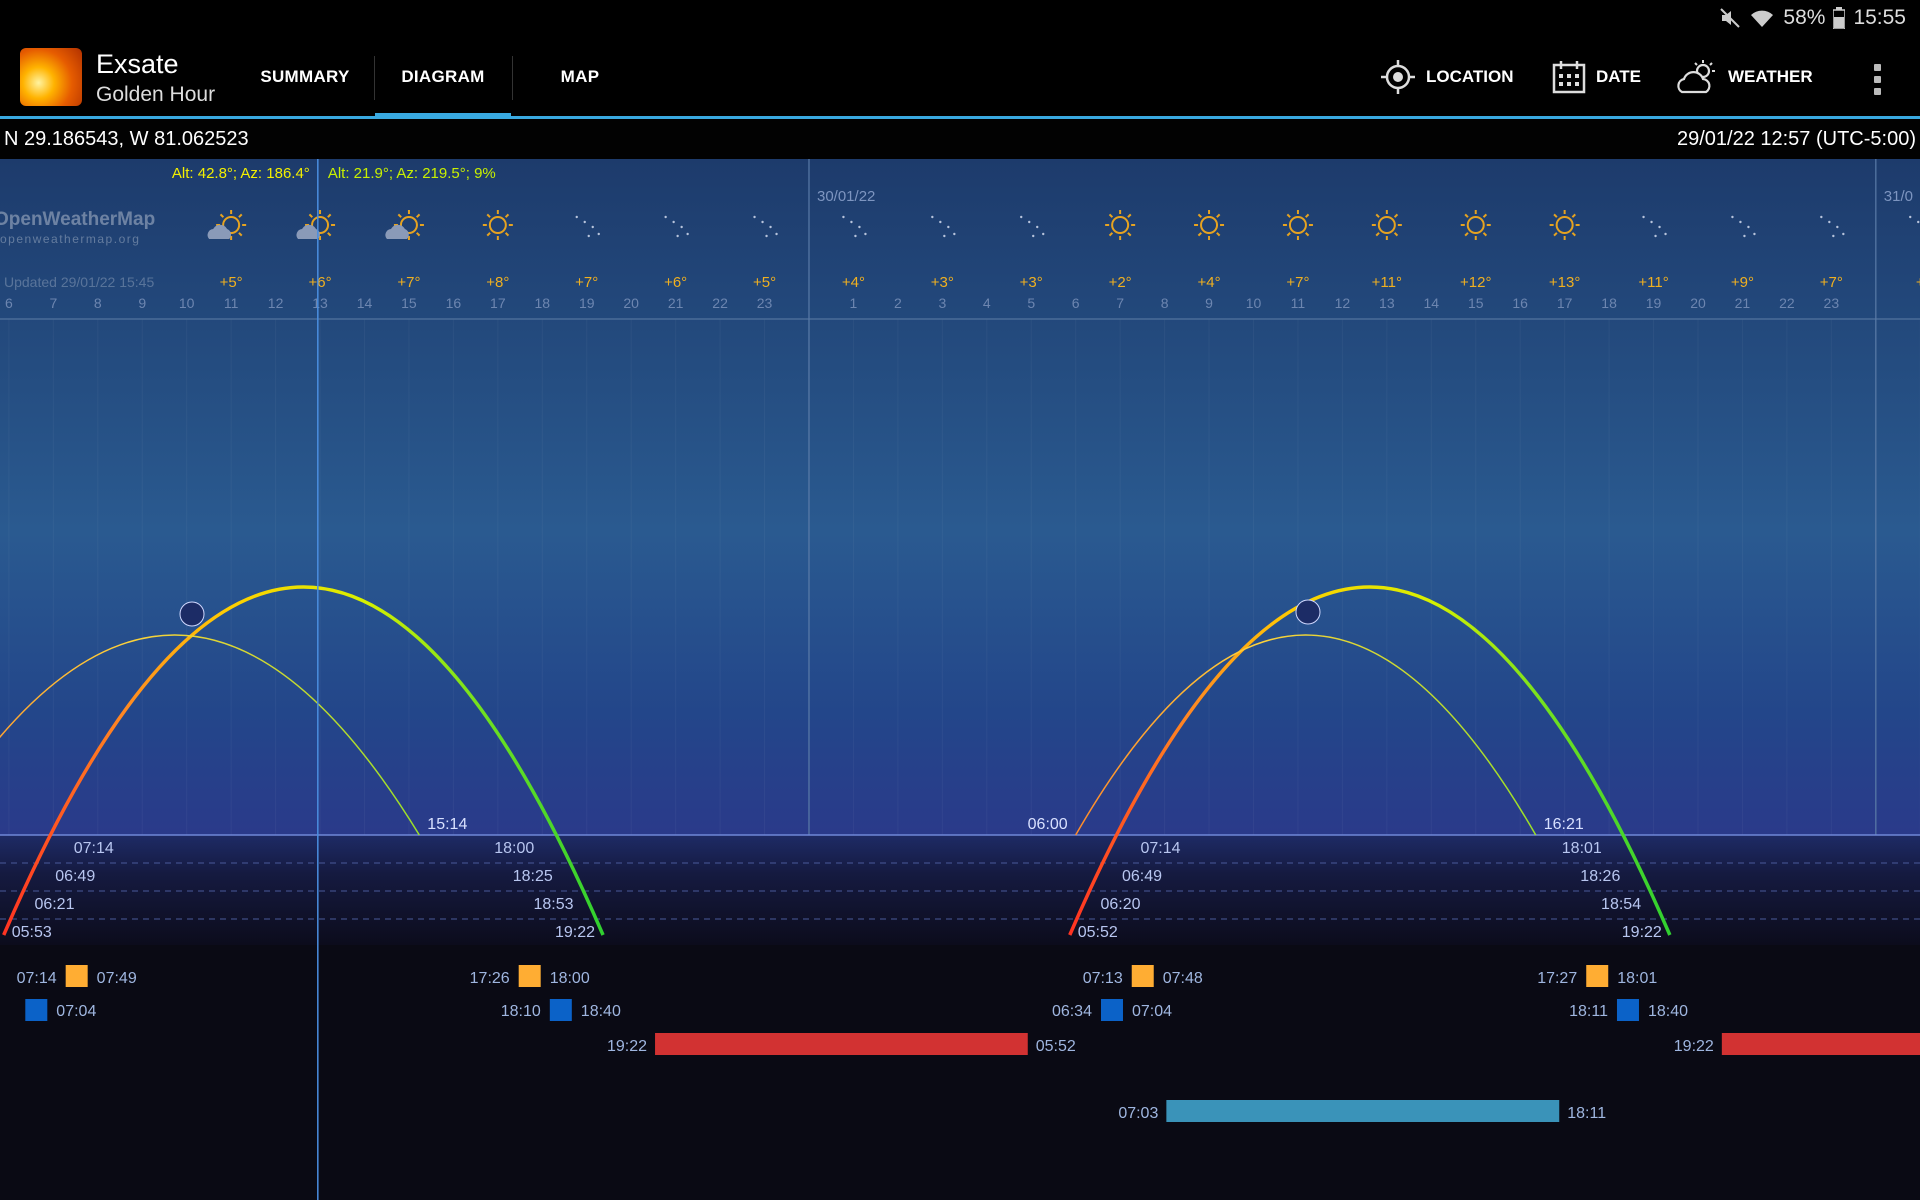  What do you see at coordinates (77, 219) in the screenshot?
I see `weather-provider: OpenWeatherMap` at bounding box center [77, 219].